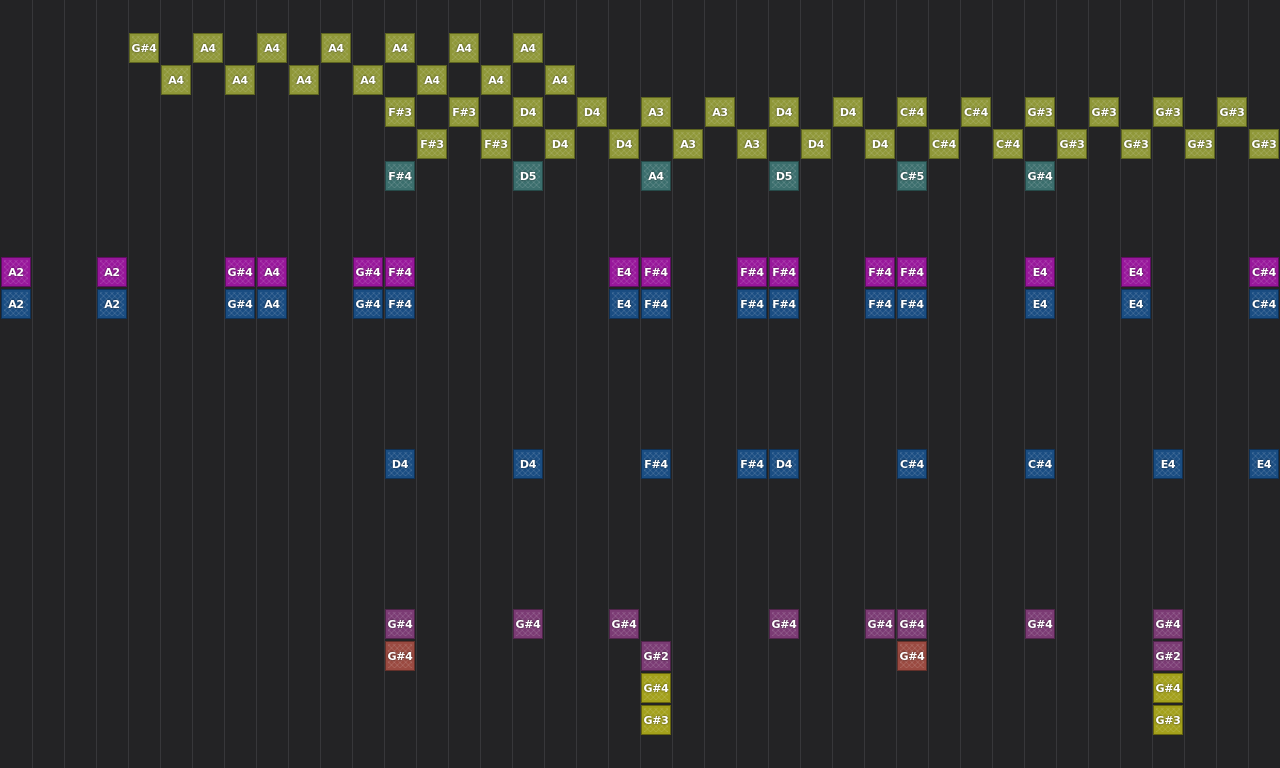 This screenshot has width=1280, height=768. Describe the element at coordinates (656, 176) in the screenshot. I see `note-block-pad: A4` at that location.